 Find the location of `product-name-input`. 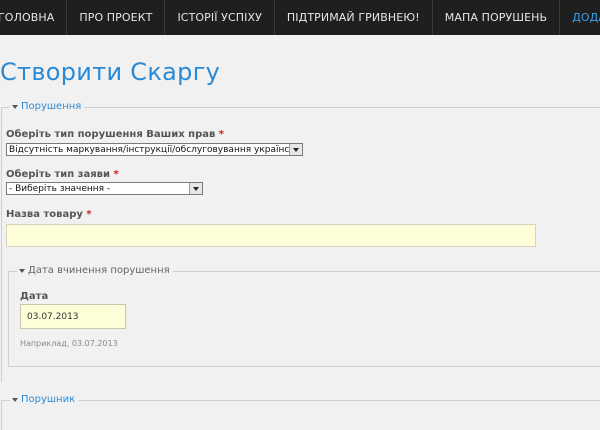

product-name-input is located at coordinates (271, 235).